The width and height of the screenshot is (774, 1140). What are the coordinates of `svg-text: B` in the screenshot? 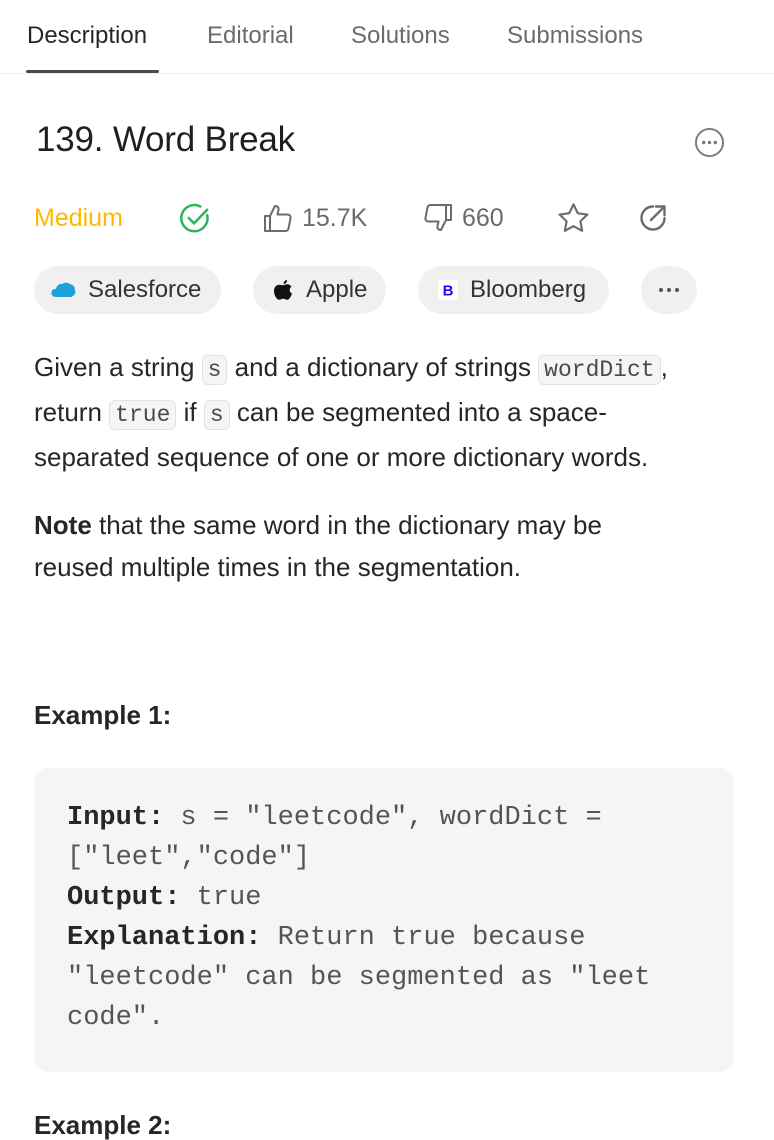 It's located at (448, 291).